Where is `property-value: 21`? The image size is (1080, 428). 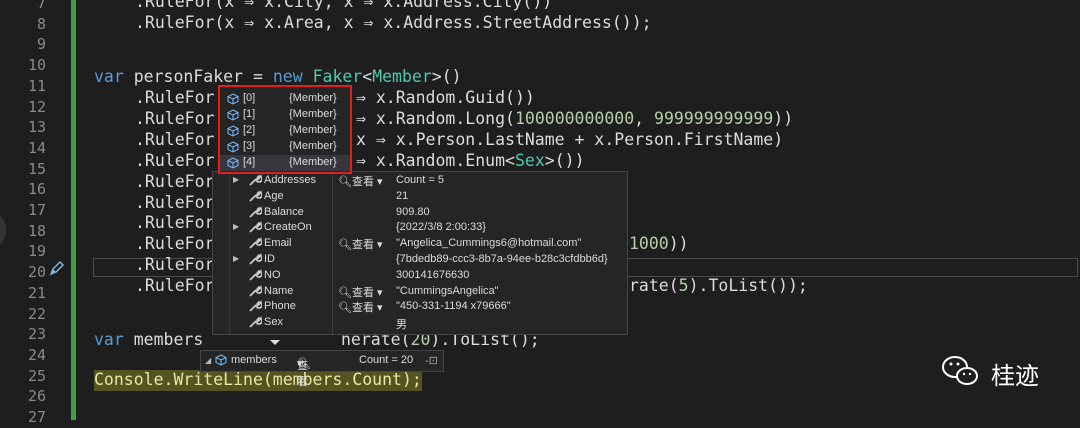 property-value: 21 is located at coordinates (402, 196).